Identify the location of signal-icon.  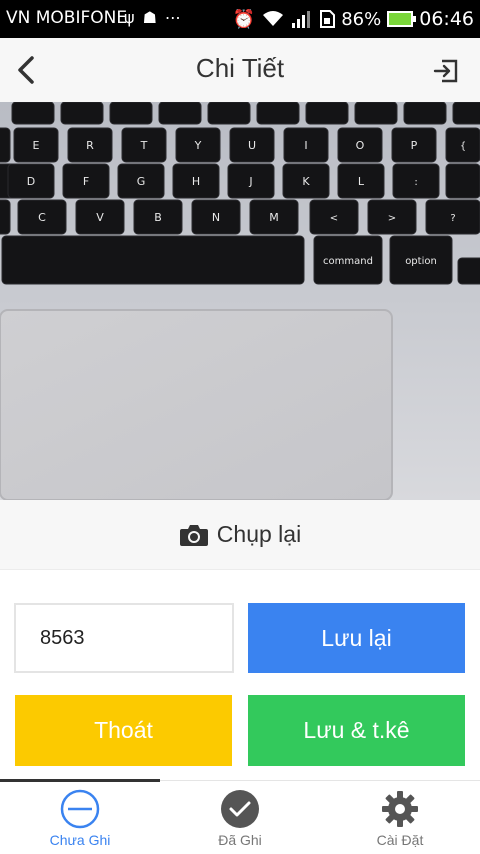
(301, 19).